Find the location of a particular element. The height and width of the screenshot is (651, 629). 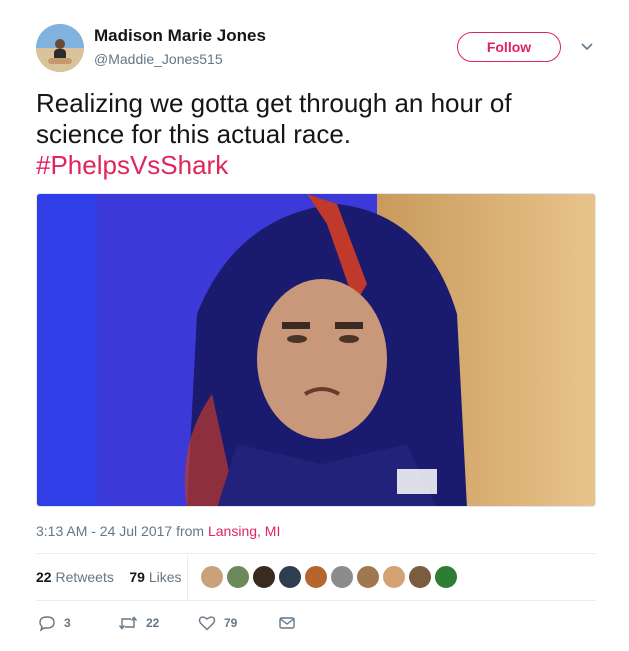

retweet-action: 22 is located at coordinates (138, 623).